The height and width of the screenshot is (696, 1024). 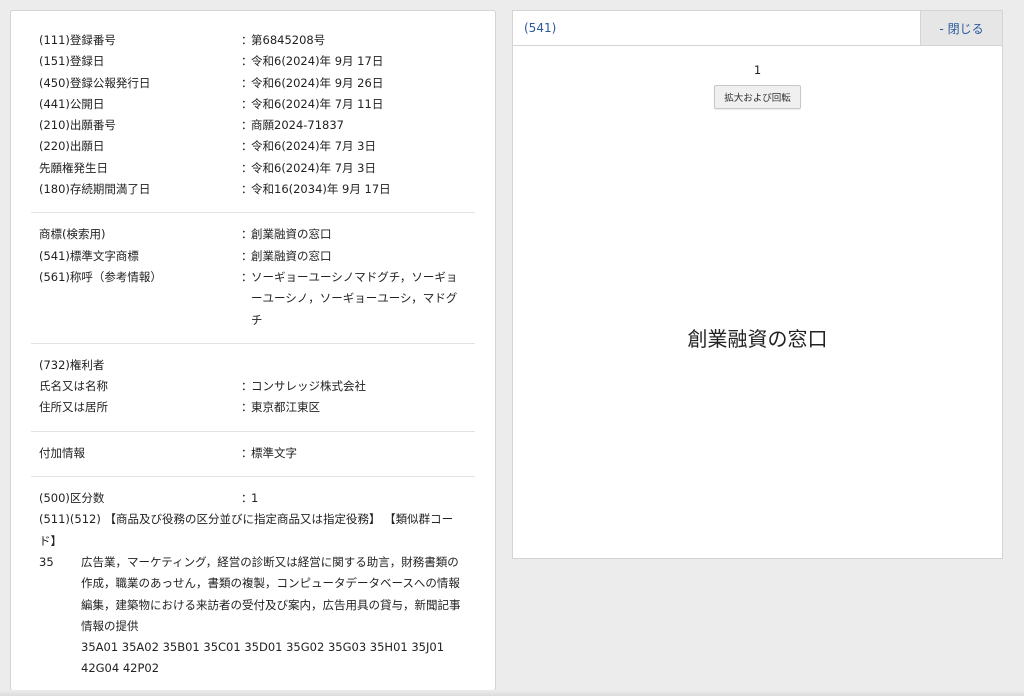 I want to click on field-row: (111)登録番号 ：第6845208号, so click(x=257, y=40).